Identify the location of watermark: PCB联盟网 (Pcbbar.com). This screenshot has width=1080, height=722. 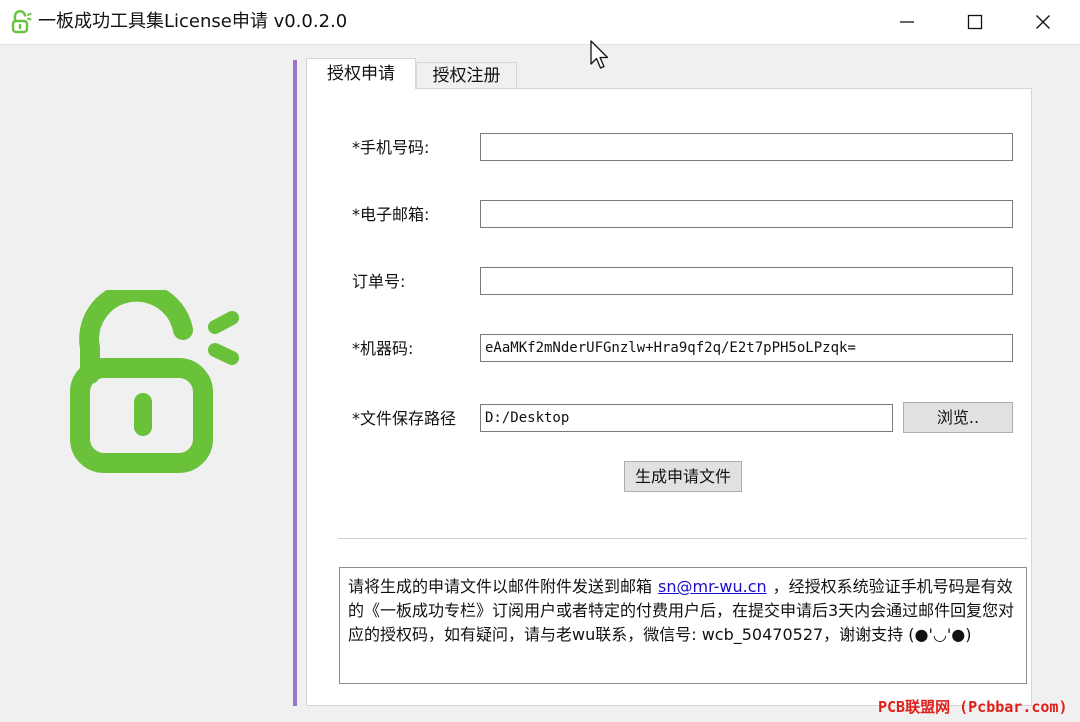
(973, 707).